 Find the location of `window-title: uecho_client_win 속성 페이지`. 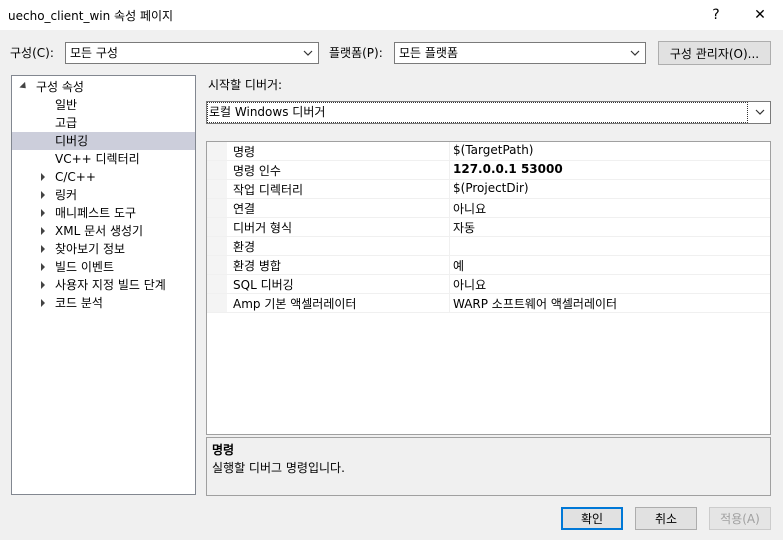

window-title: uecho_client_win 속성 페이지 is located at coordinates (91, 16).